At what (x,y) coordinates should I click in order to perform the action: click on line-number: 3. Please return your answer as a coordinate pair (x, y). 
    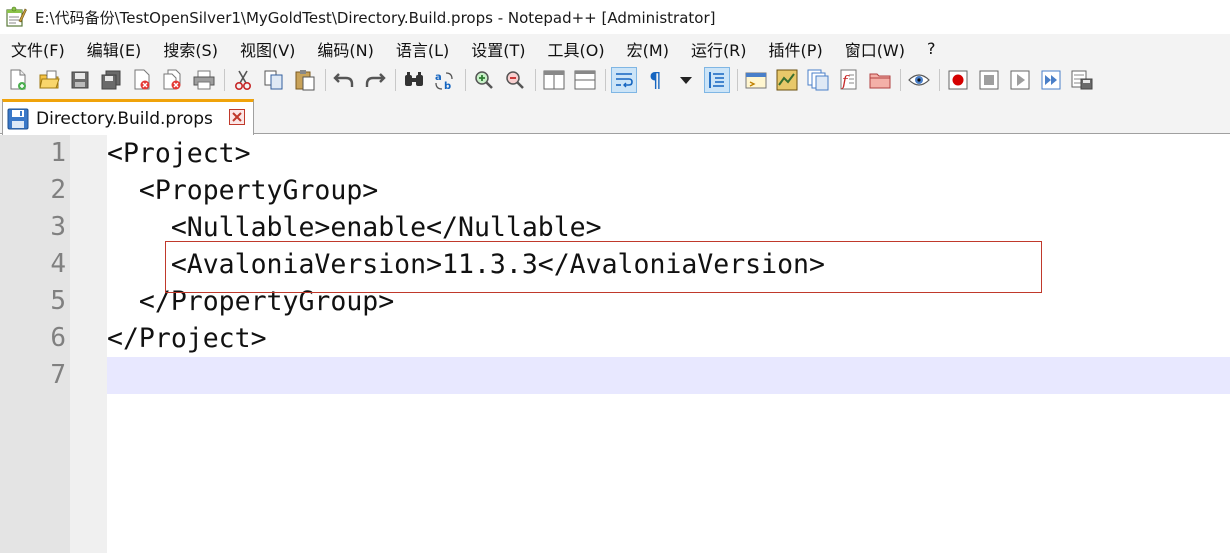
    Looking at the image, I should click on (58, 227).